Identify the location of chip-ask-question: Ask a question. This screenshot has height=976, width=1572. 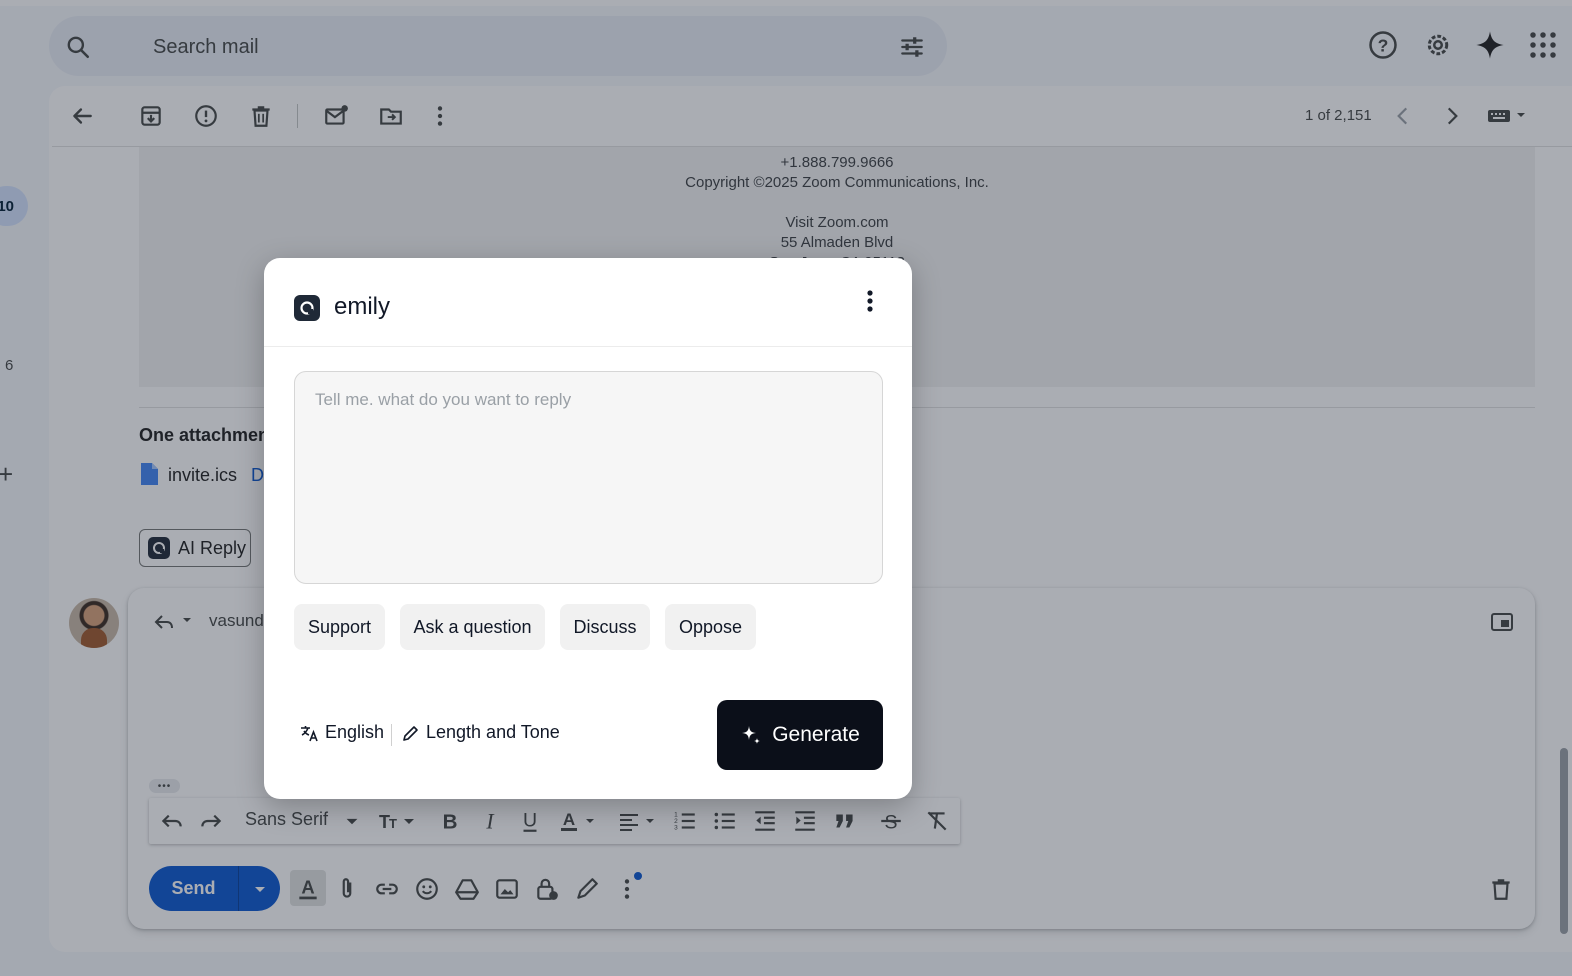
(472, 627).